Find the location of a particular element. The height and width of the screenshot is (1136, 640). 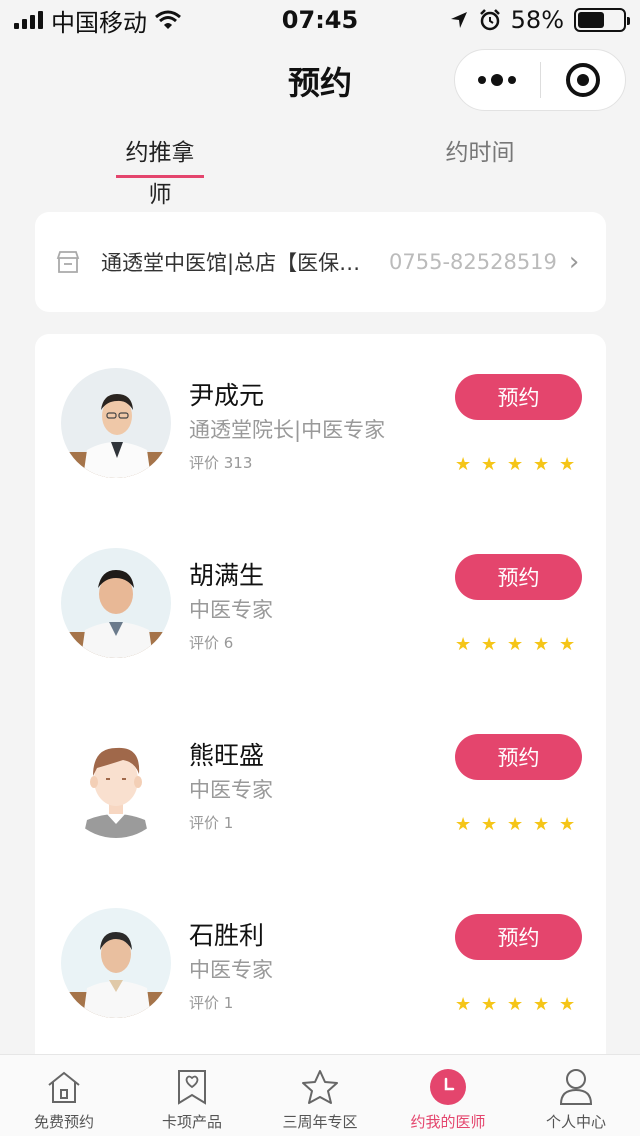

tabbar-item-my-doctor: 约我的医师 is located at coordinates (448, 1095).